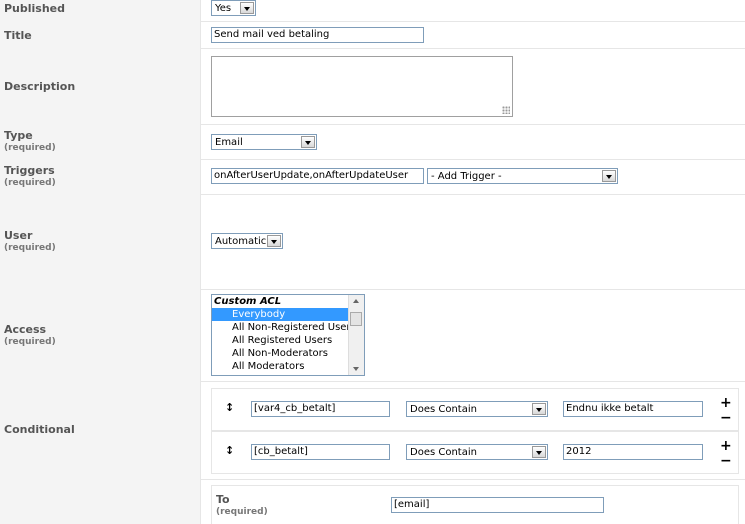  What do you see at coordinates (288, 353) in the screenshot?
I see `access-option: All Non-Moderators` at bounding box center [288, 353].